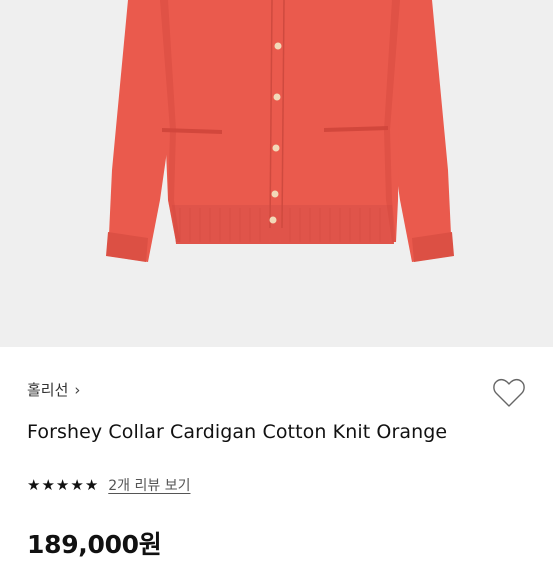 The width and height of the screenshot is (553, 561). I want to click on rating-row: ★ ★ ★ ★ ★ 2개 리뷰 보기, so click(108, 485).